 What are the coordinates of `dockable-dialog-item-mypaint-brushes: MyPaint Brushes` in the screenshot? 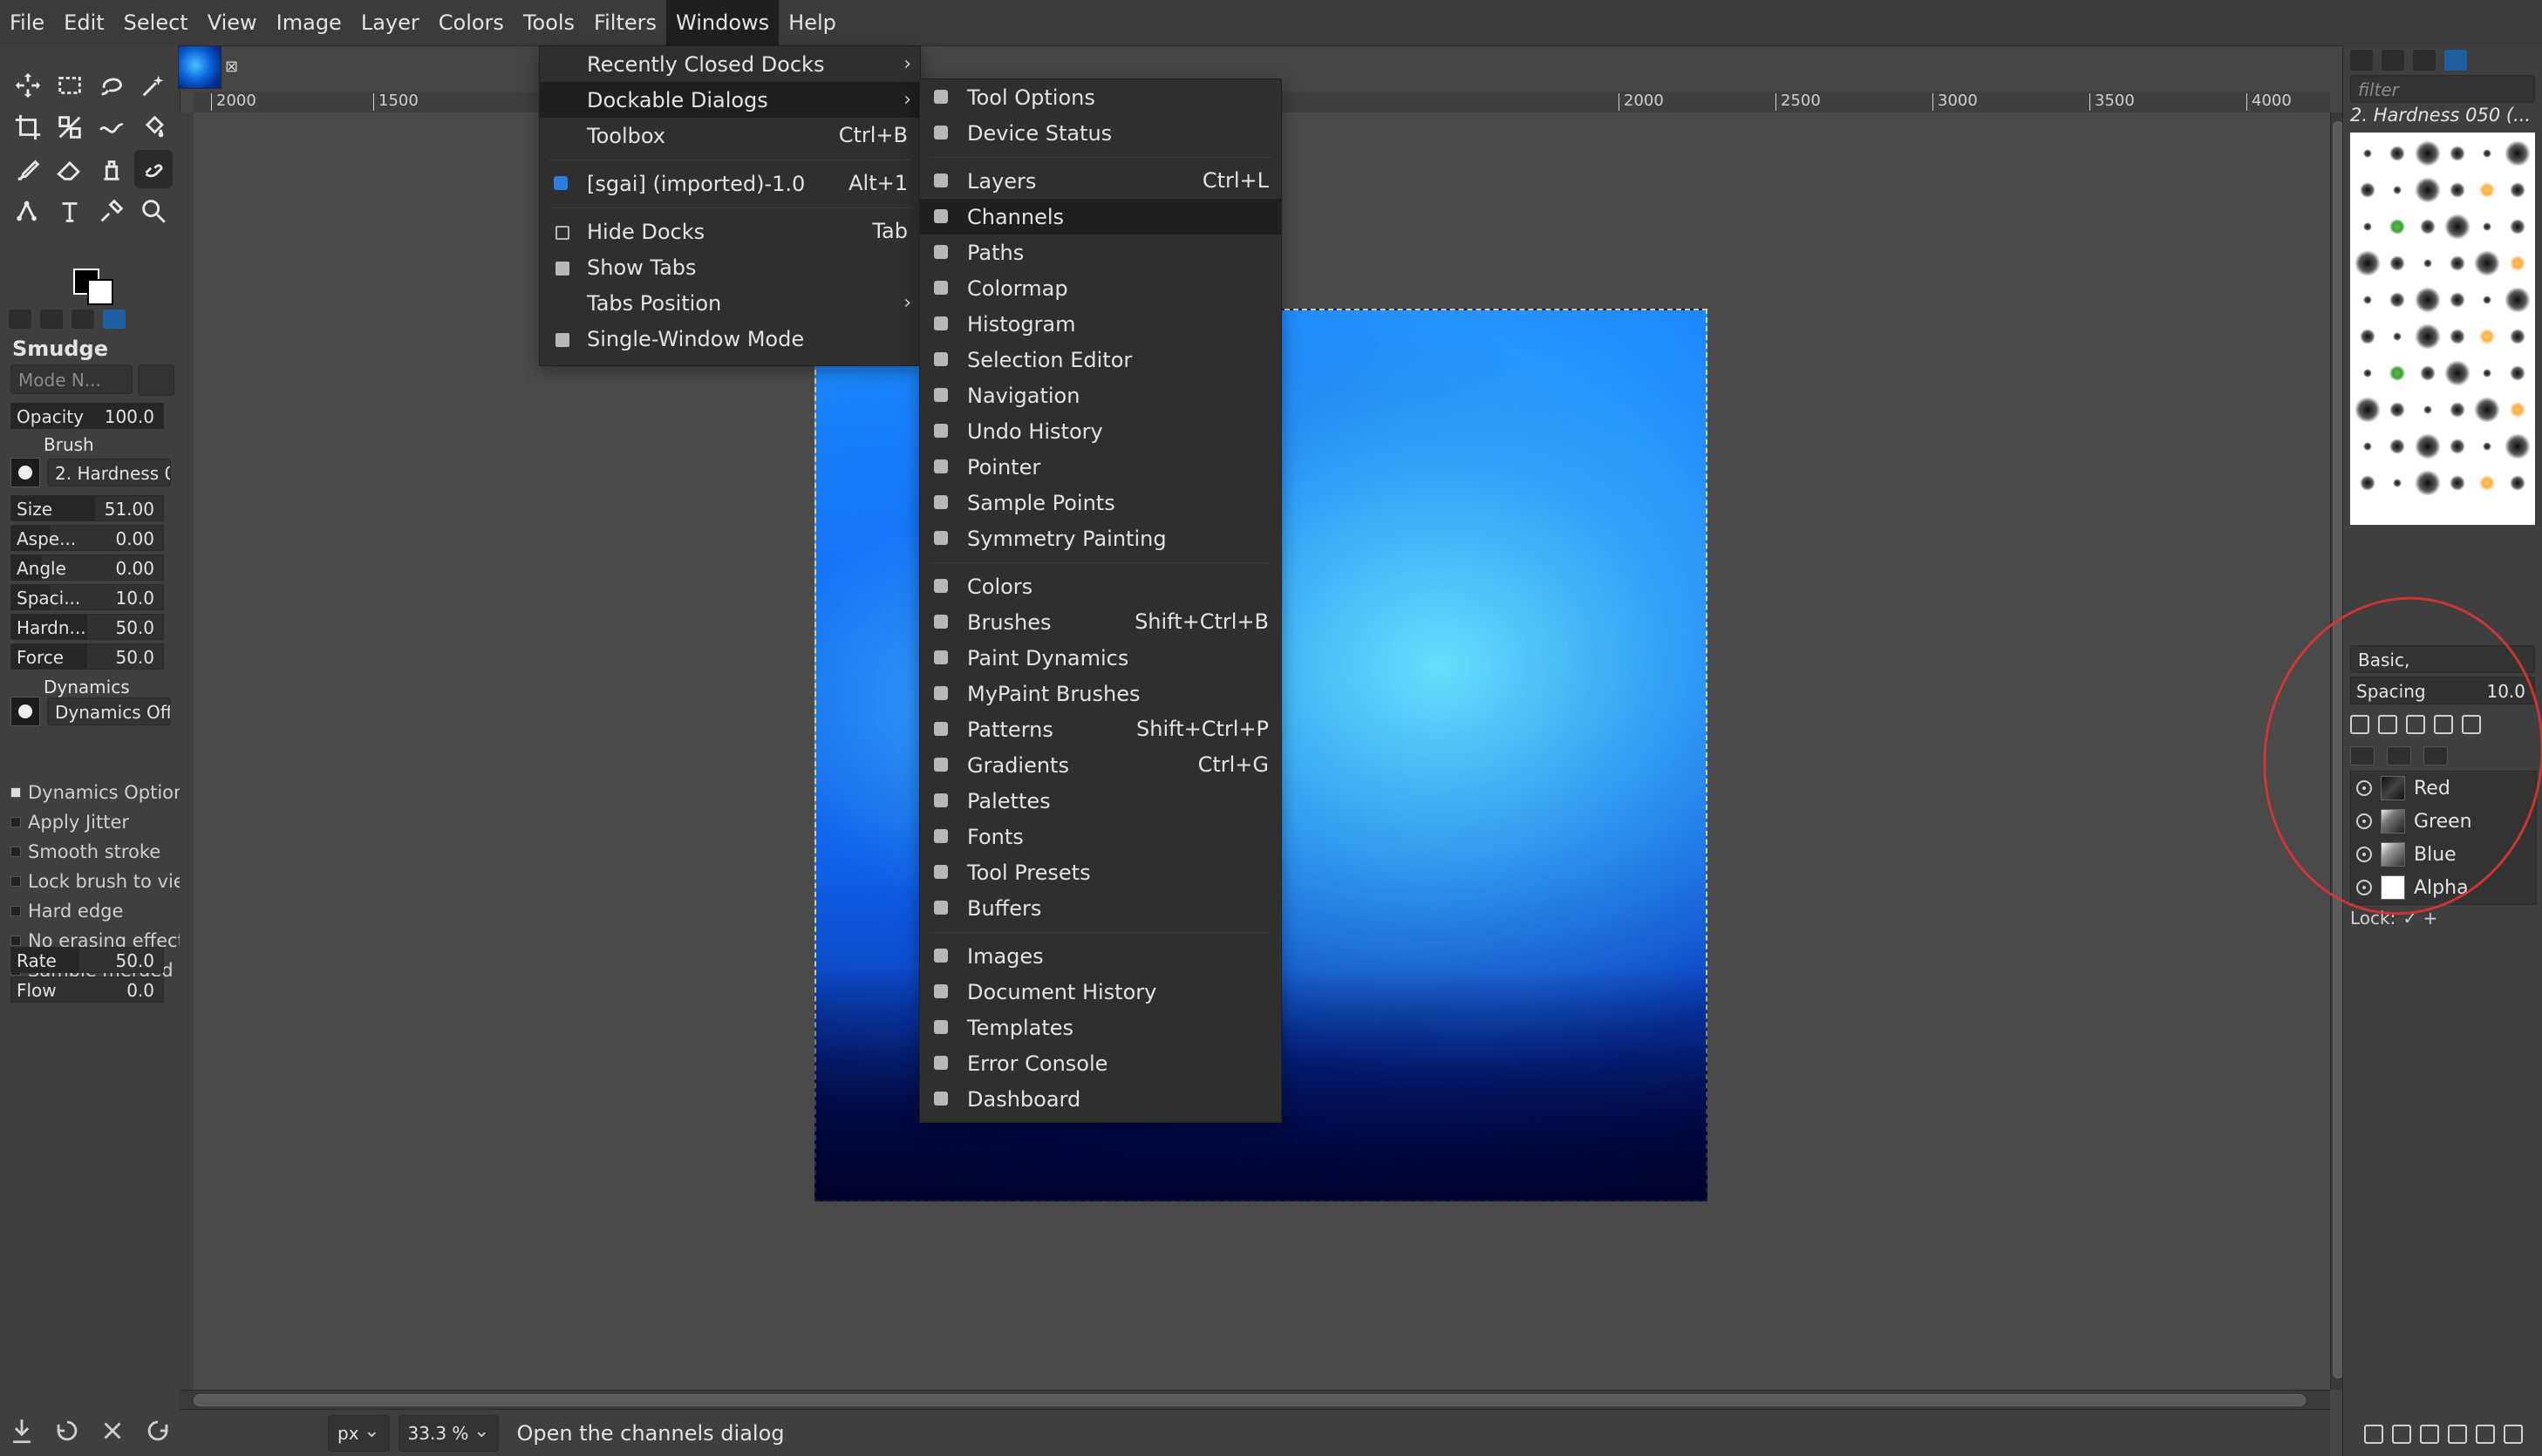 It's located at (1100, 693).